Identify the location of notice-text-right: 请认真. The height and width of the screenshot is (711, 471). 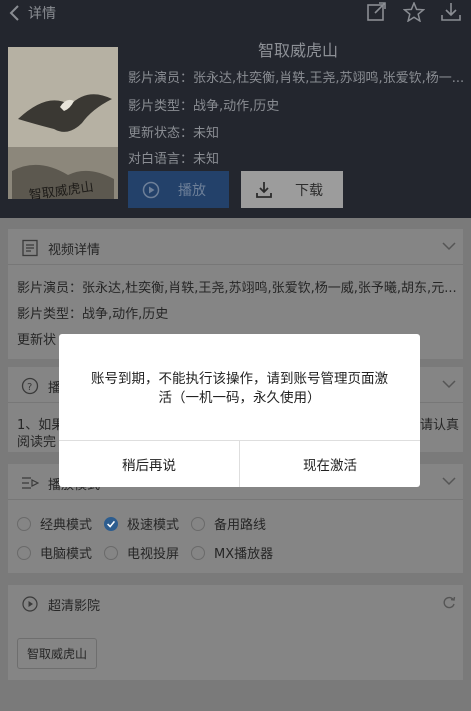
(440, 425).